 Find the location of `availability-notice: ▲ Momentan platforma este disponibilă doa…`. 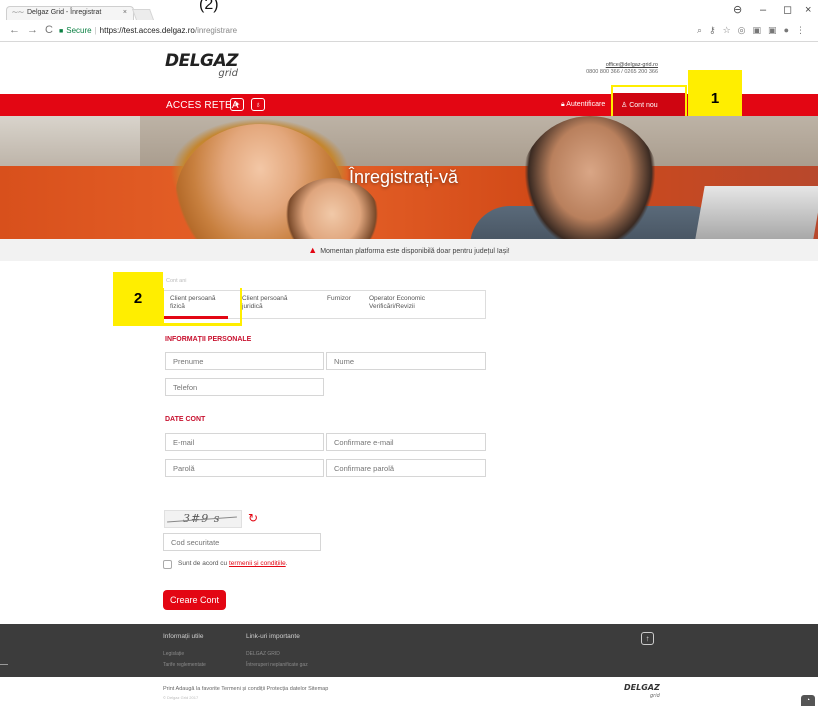

availability-notice: ▲ Momentan platforma este disponibilă doa… is located at coordinates (409, 250).